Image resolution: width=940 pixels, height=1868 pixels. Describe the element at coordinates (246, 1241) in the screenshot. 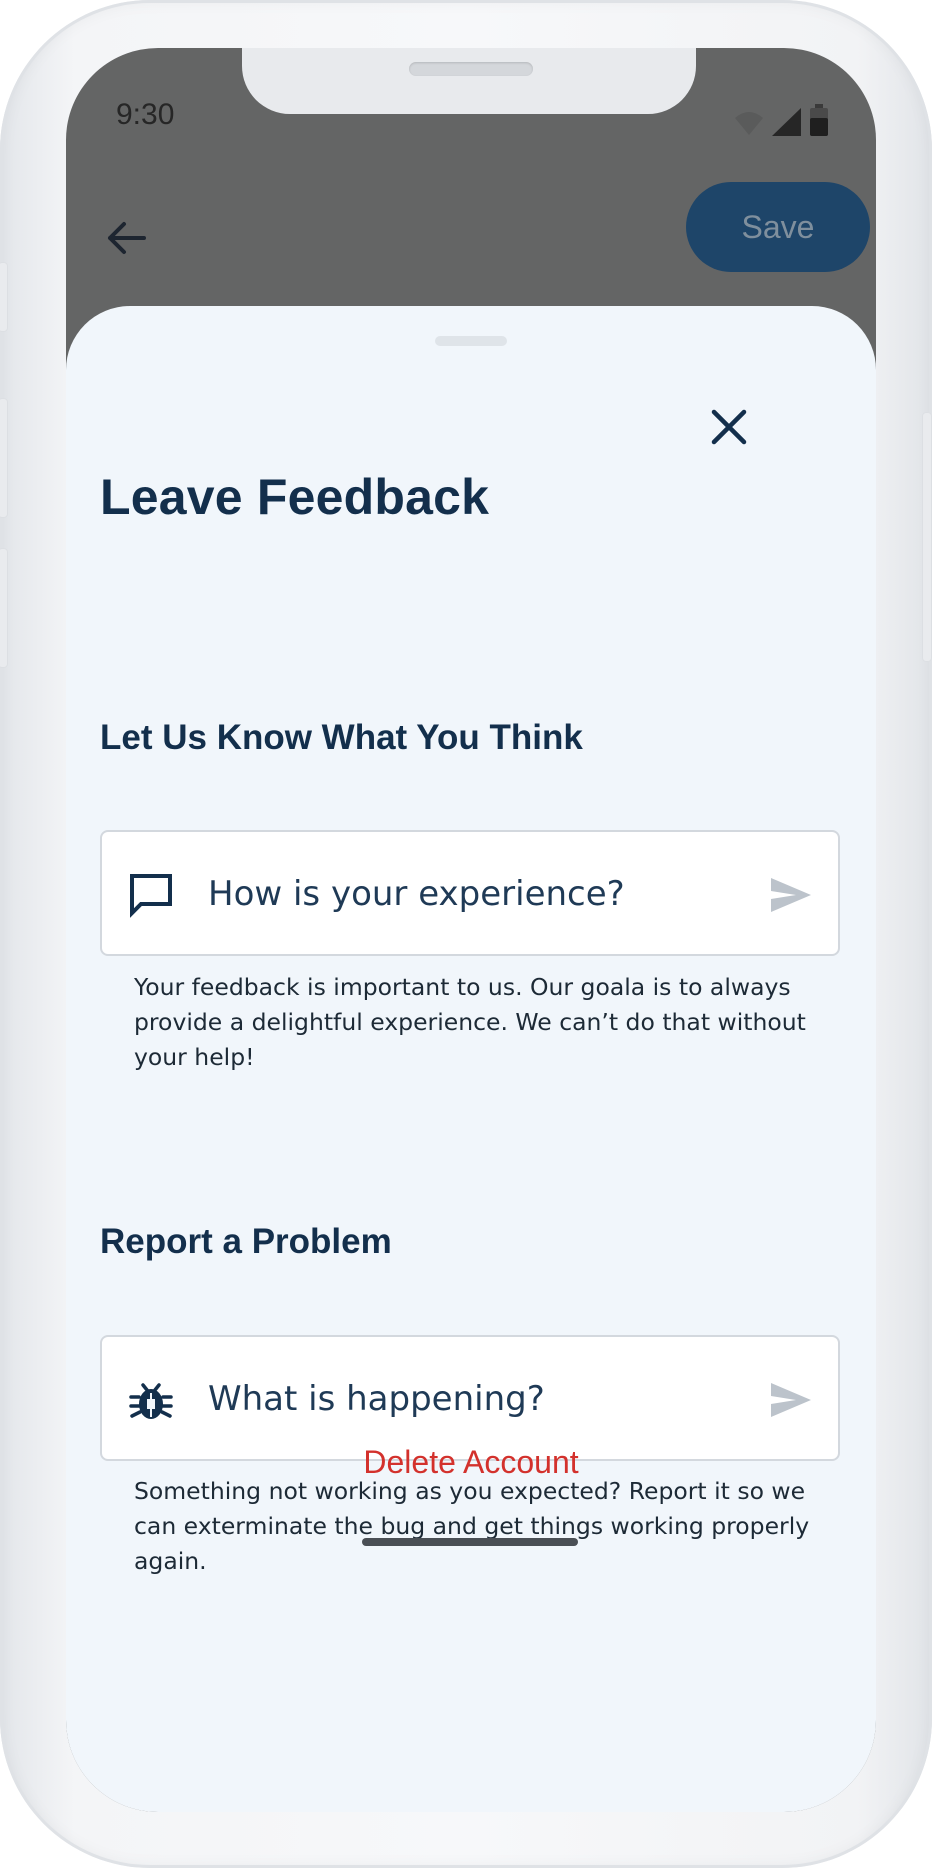

I see `problem-heading: Report a Problem` at that location.